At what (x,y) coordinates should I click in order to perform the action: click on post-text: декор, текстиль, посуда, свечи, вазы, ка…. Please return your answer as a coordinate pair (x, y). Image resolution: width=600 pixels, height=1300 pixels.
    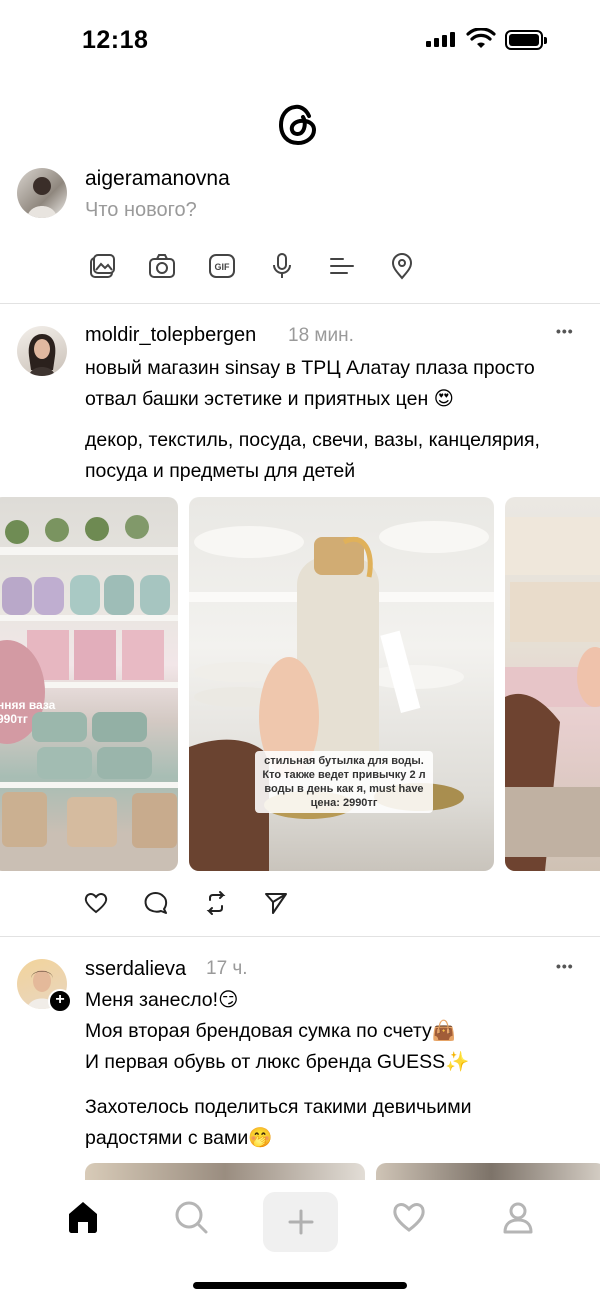
    Looking at the image, I should click on (312, 455).